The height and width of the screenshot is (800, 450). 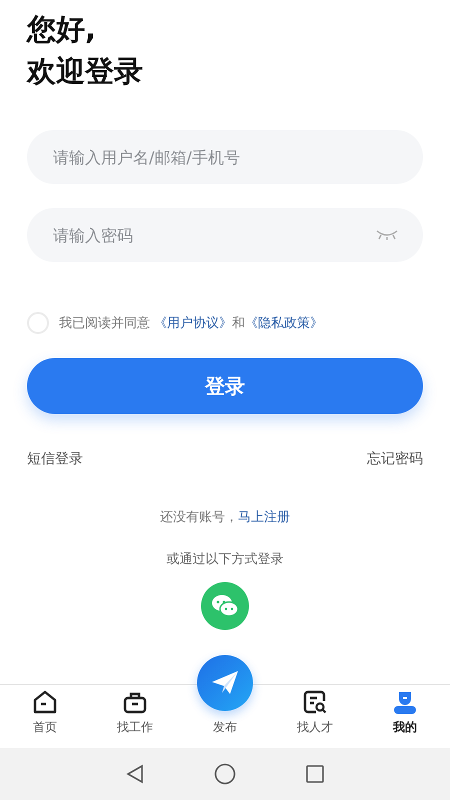 I want to click on back-icon, so click(x=135, y=774).